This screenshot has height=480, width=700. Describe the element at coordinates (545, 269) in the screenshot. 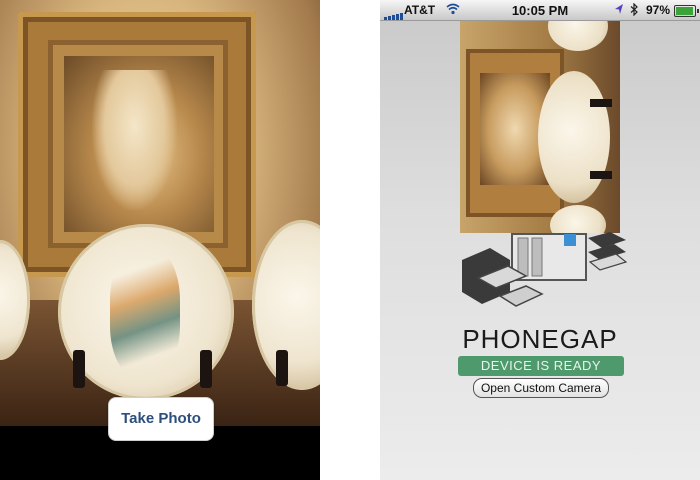

I see `phonegap-robot-logo` at that location.